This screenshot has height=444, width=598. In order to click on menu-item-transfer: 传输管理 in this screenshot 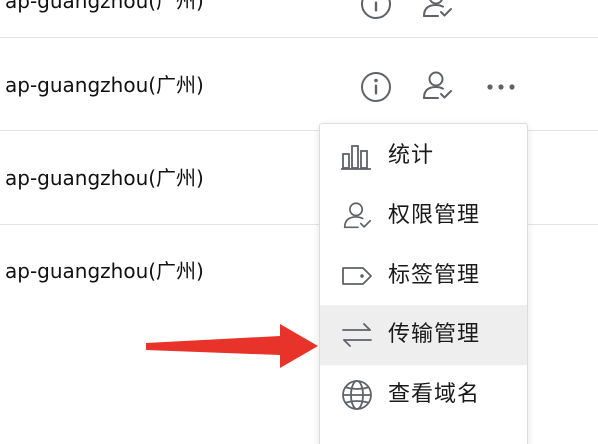, I will do `click(423, 335)`.